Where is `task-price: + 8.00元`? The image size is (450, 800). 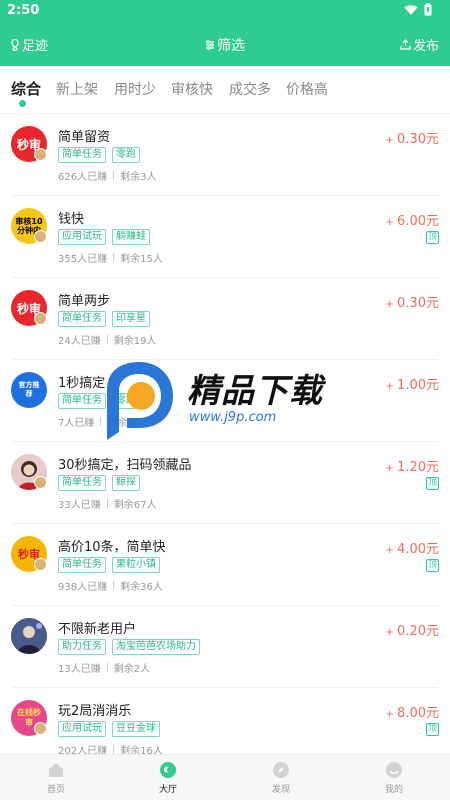 task-price: + 8.00元 is located at coordinates (412, 713).